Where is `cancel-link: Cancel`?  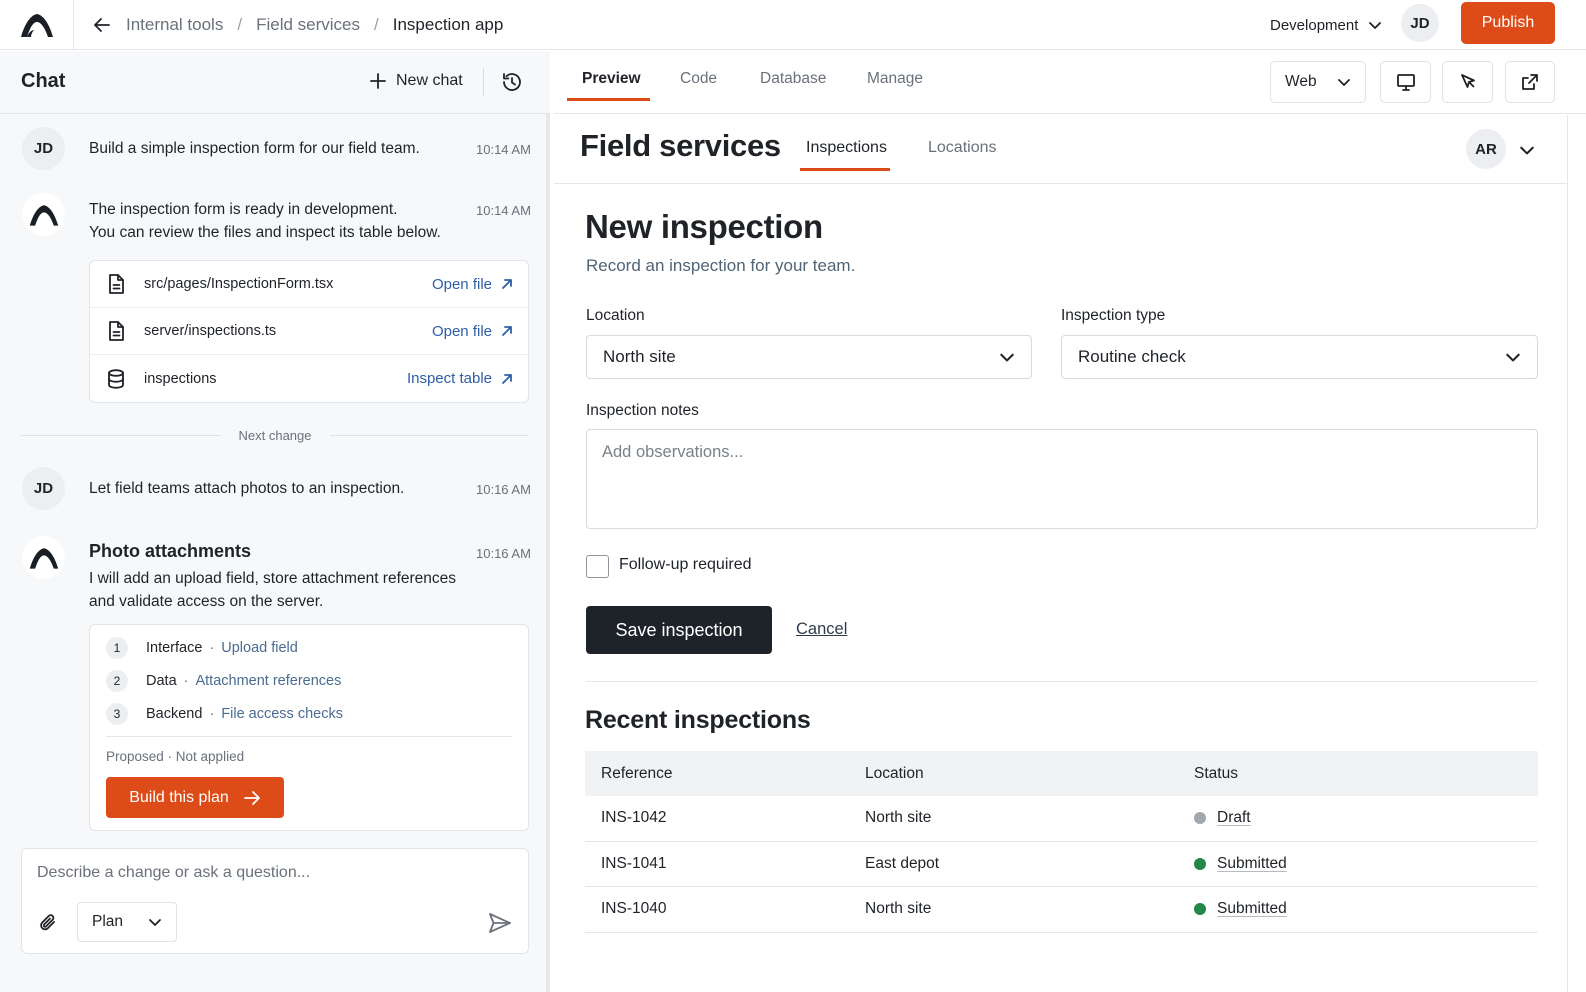
cancel-link: Cancel is located at coordinates (821, 629).